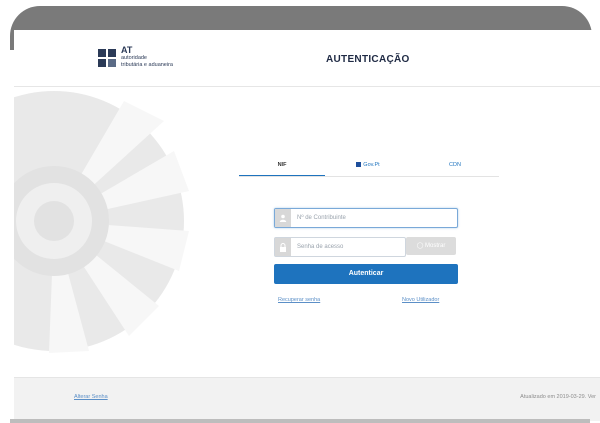  I want to click on logo-line-1: autoridade, so click(134, 58).